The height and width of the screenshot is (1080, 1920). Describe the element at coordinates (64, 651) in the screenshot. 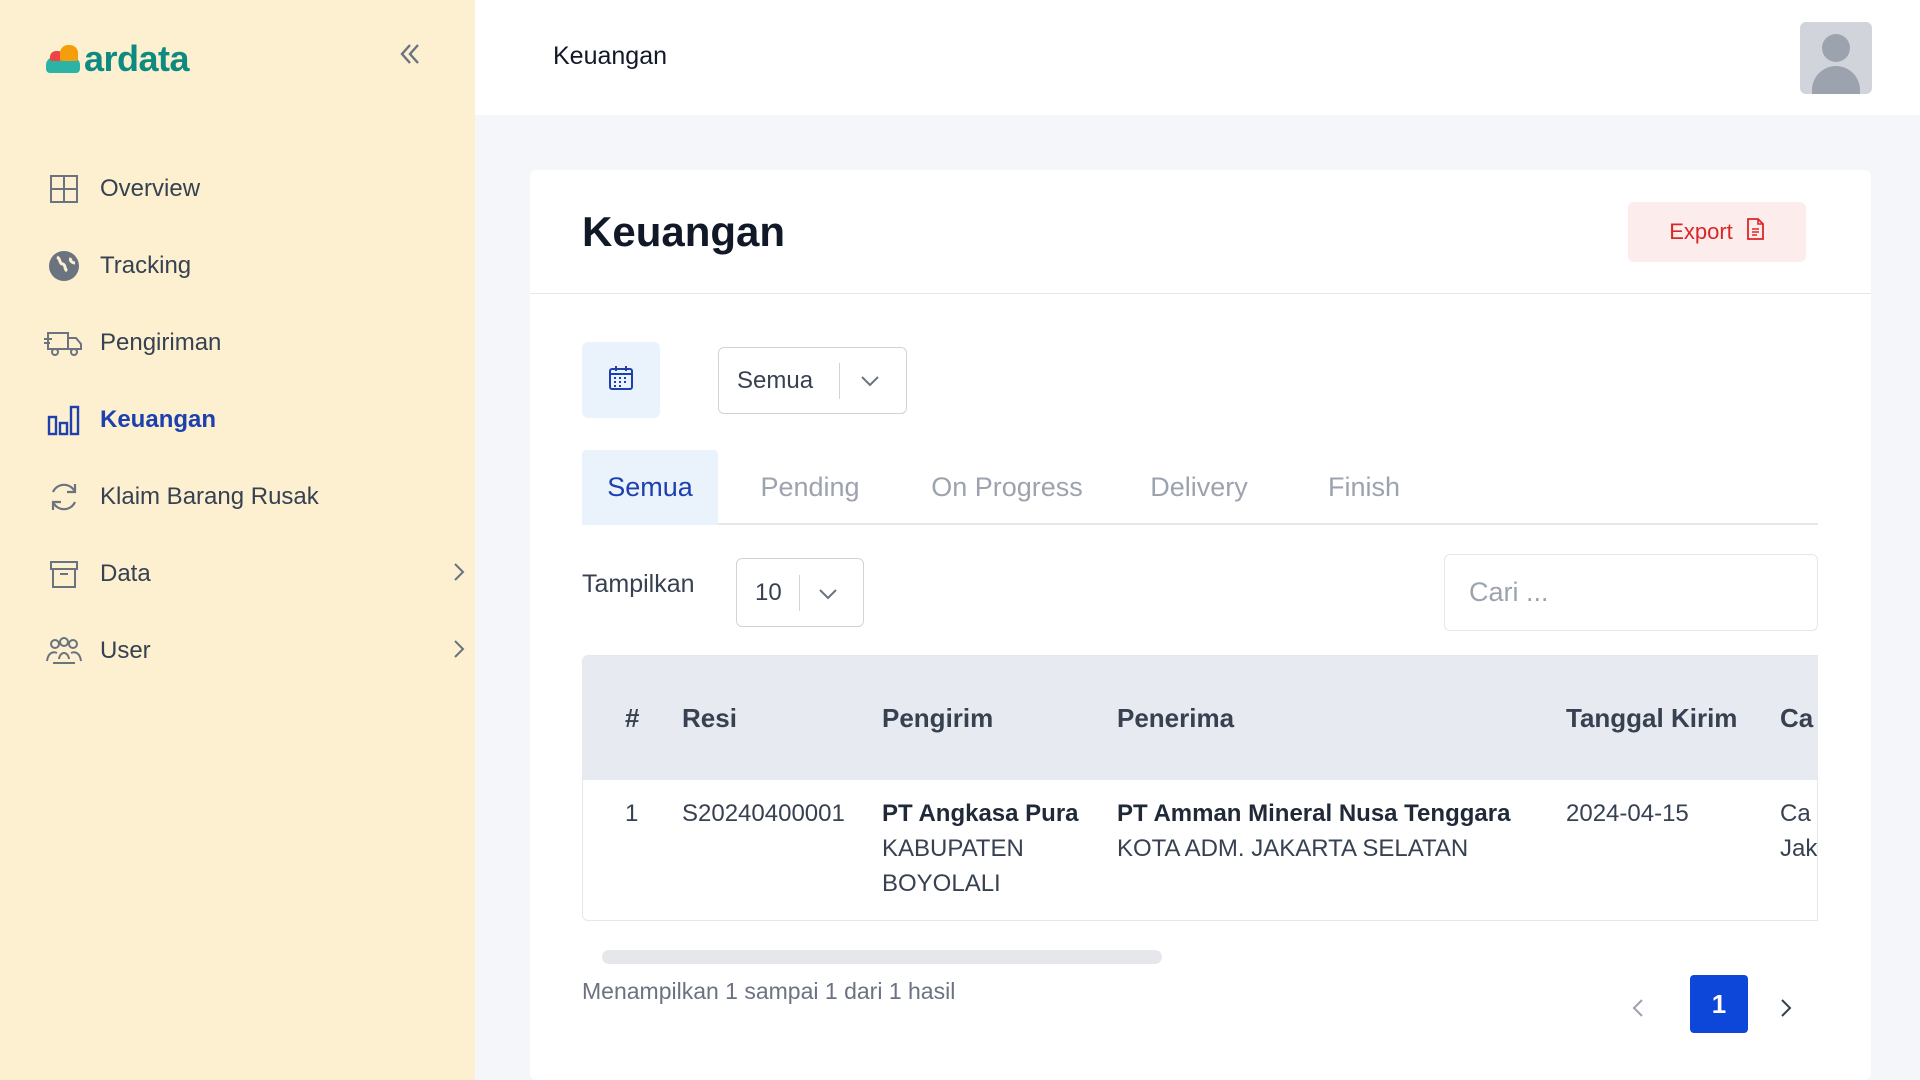

I see `users-icon` at that location.